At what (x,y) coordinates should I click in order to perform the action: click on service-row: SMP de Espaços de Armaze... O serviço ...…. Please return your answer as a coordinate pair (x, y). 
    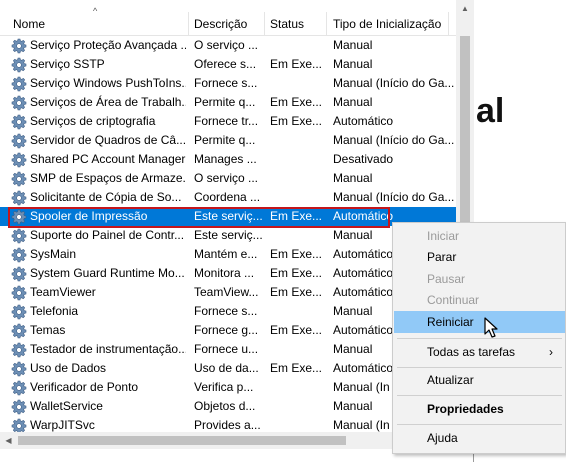
    Looking at the image, I should click on (228, 178).